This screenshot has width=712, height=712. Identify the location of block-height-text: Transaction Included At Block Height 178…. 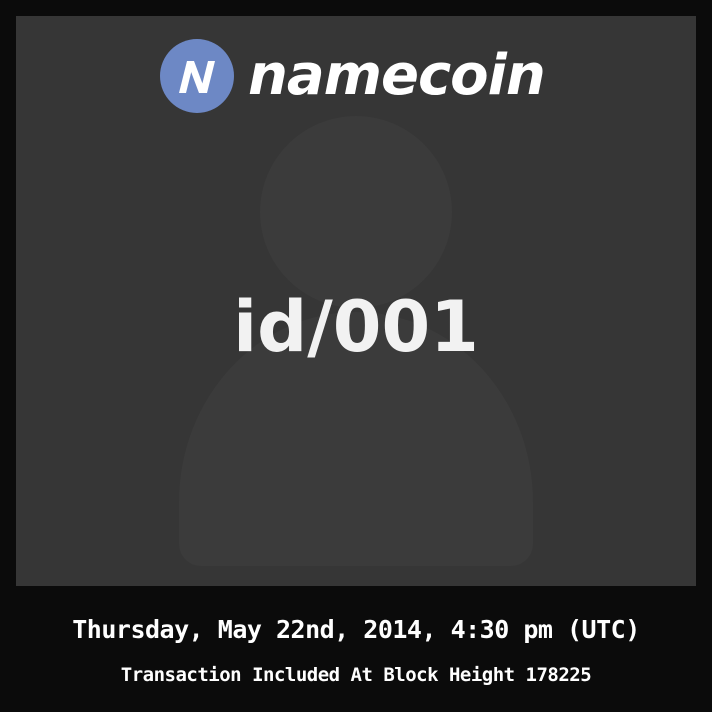
(356, 675).